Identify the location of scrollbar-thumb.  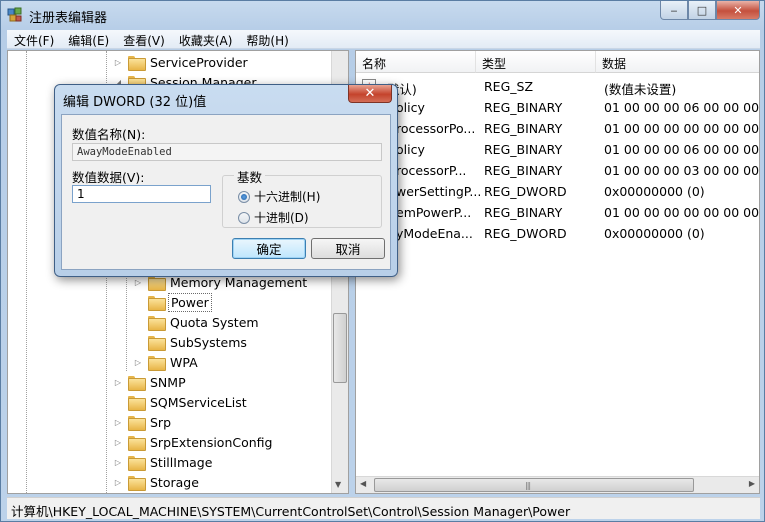
(340, 348).